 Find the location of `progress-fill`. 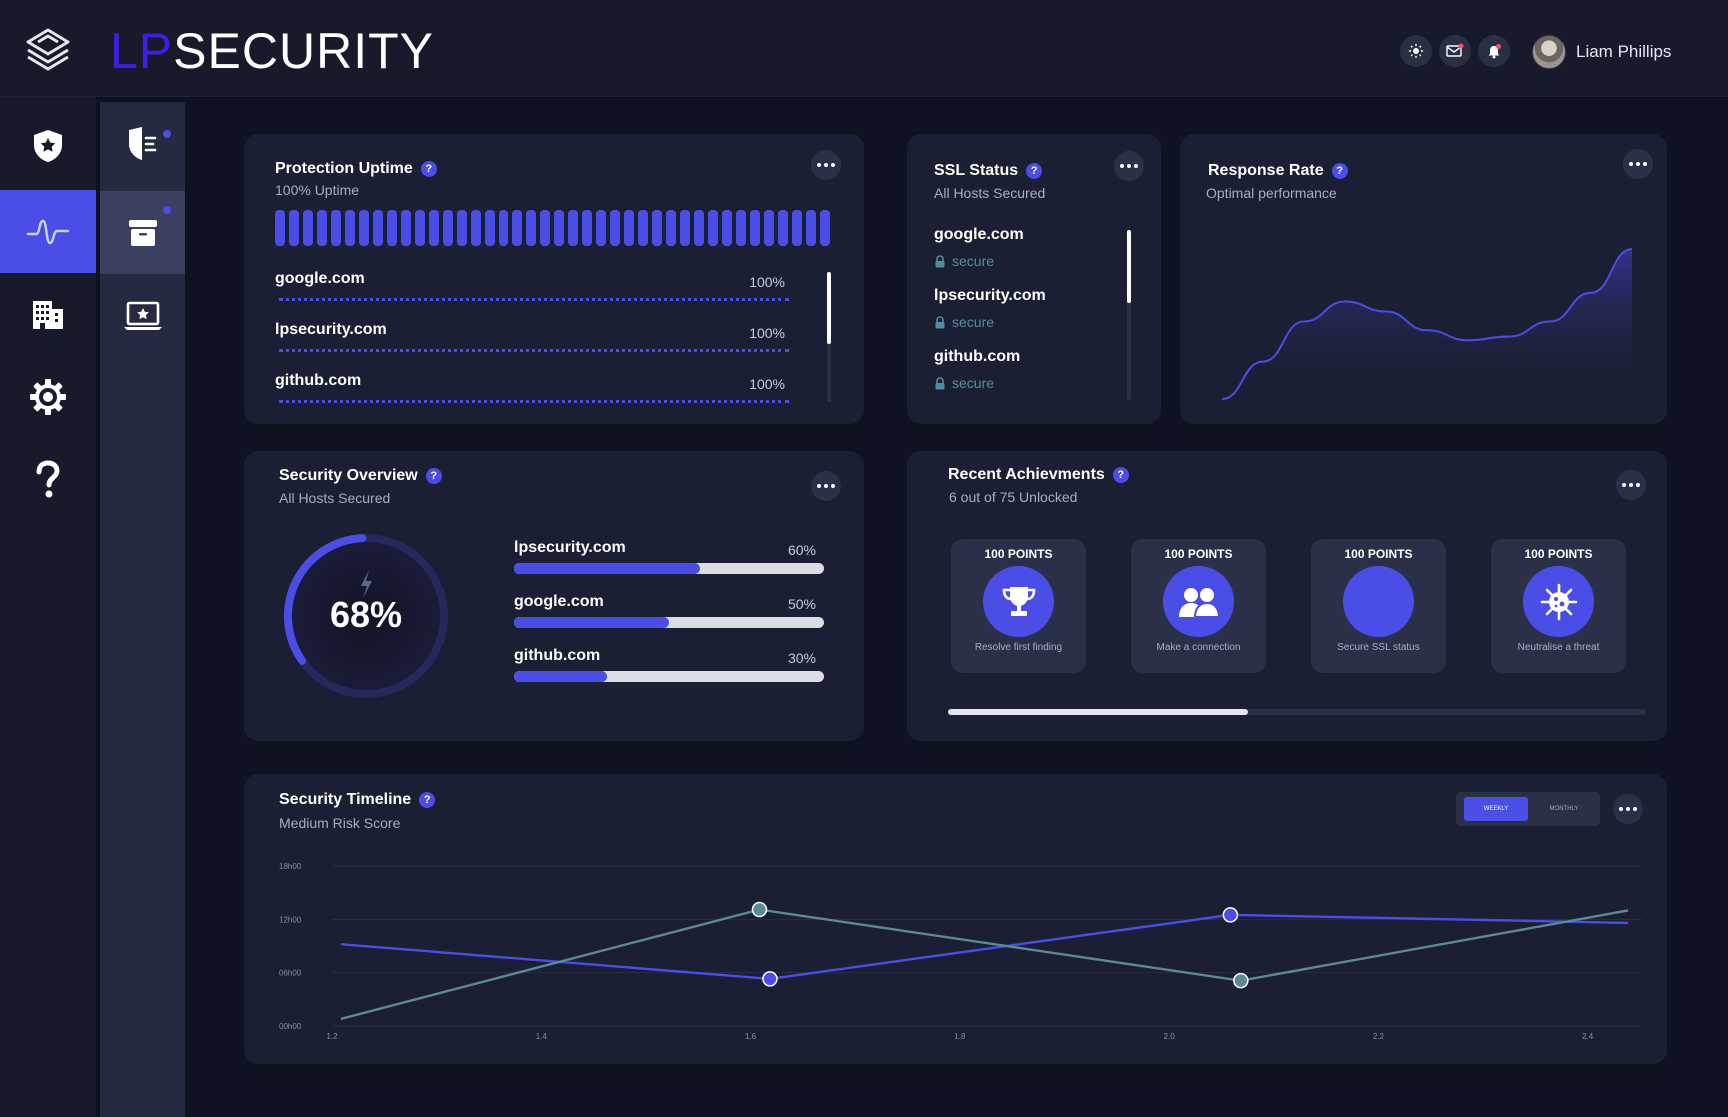

progress-fill is located at coordinates (607, 568).